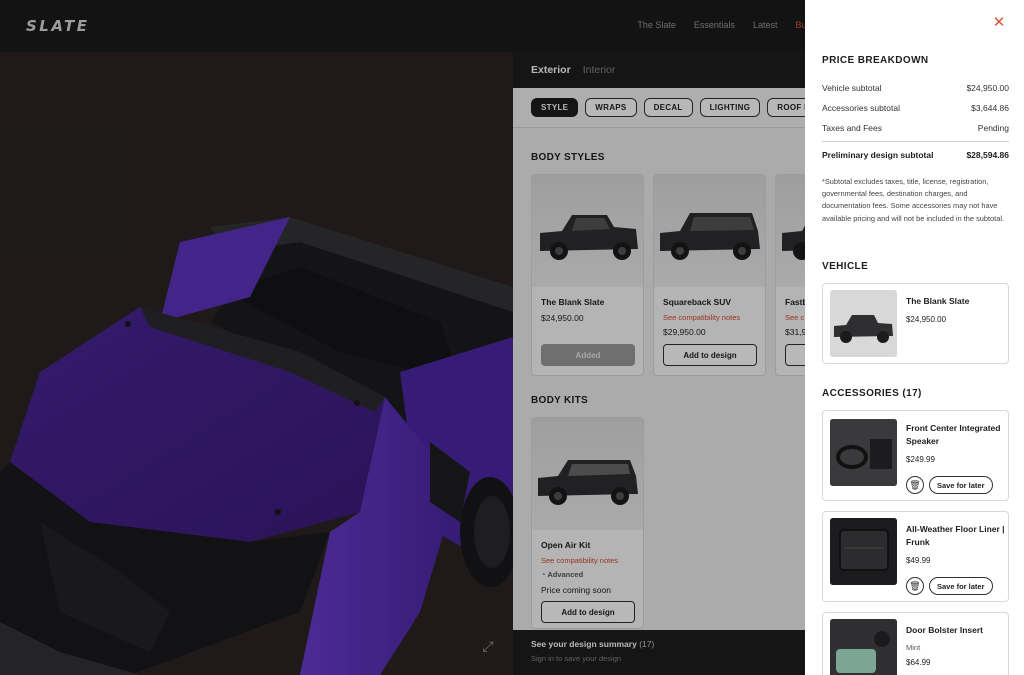 The width and height of the screenshot is (1024, 675). Describe the element at coordinates (599, 70) in the screenshot. I see `tab-interior: Interior` at that location.